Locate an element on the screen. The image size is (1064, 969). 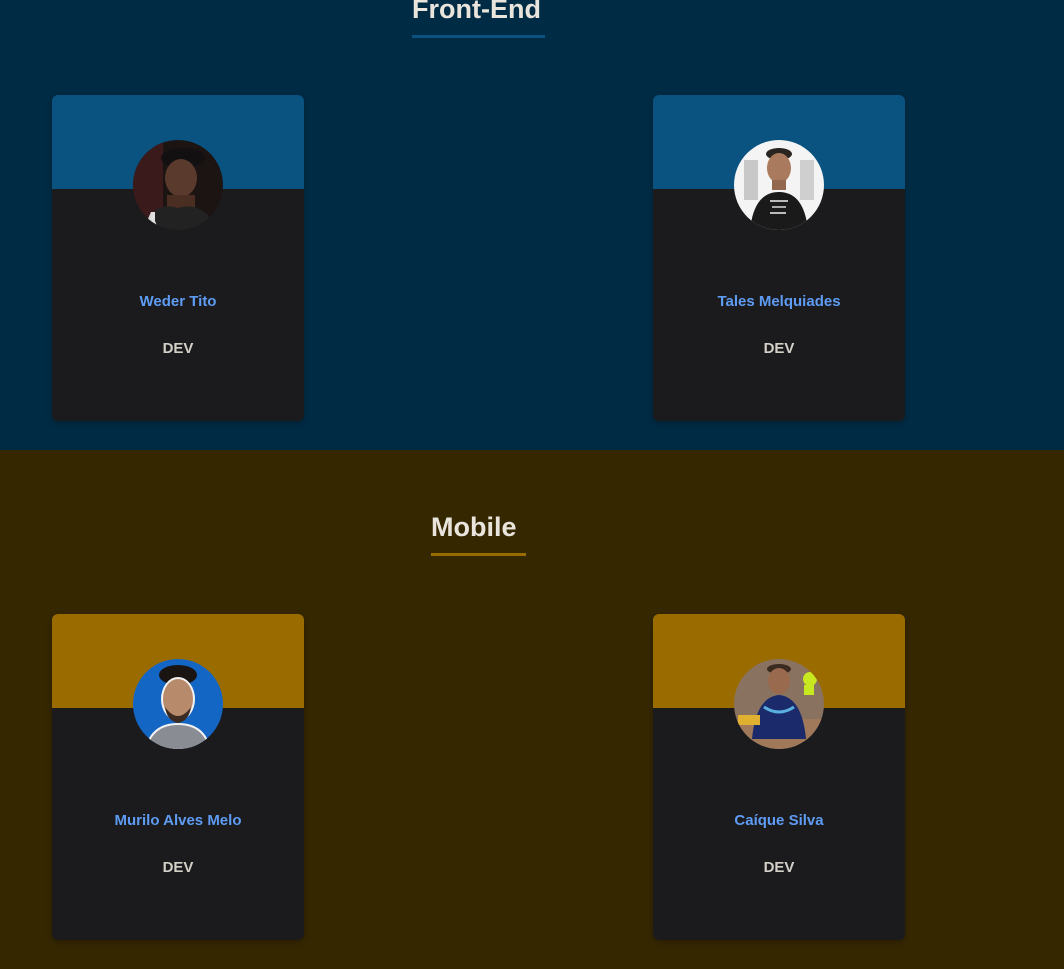
team-member-card: Caíque Silva DEV is located at coordinates (779, 777).